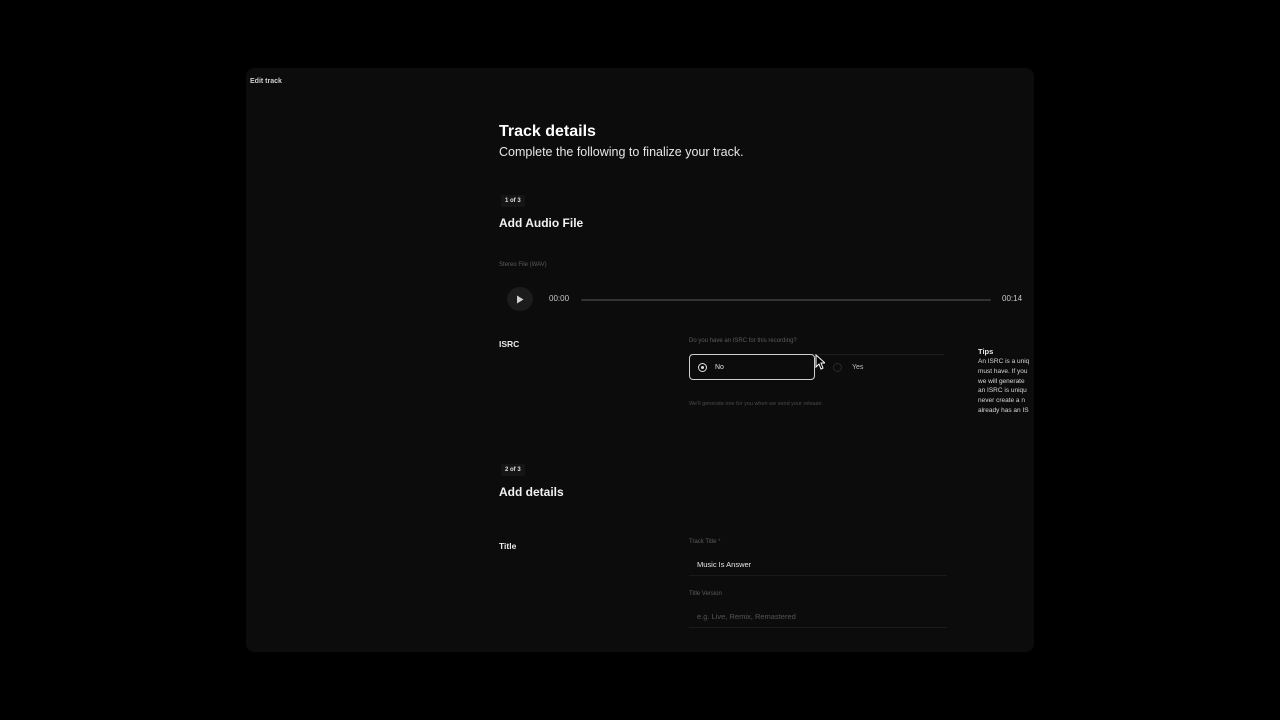 The height and width of the screenshot is (720, 1280). I want to click on tips-line: never create a n, so click(1001, 401).